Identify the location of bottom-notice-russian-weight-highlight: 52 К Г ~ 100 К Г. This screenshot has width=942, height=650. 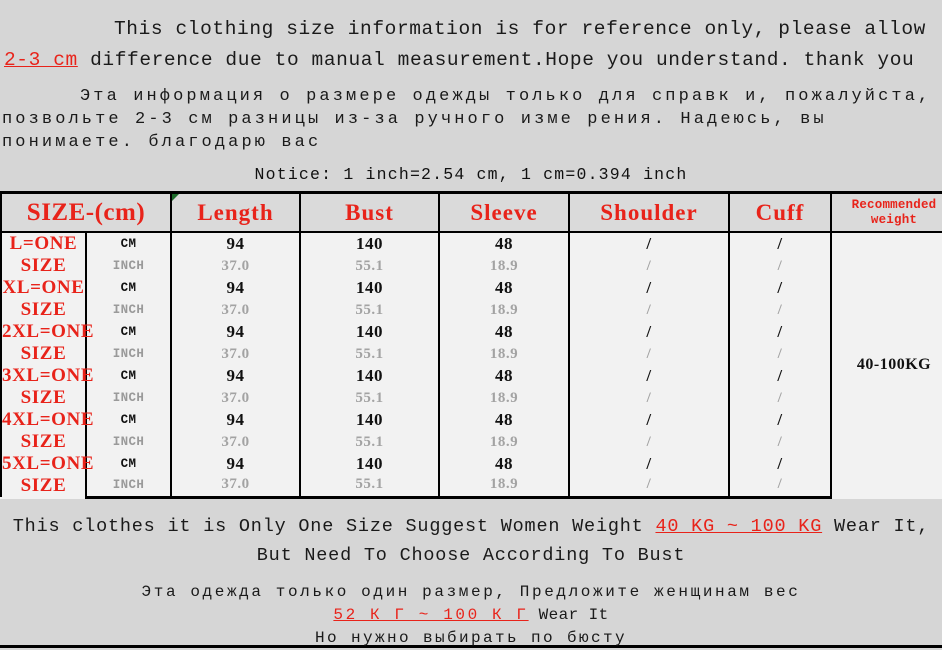
(431, 614).